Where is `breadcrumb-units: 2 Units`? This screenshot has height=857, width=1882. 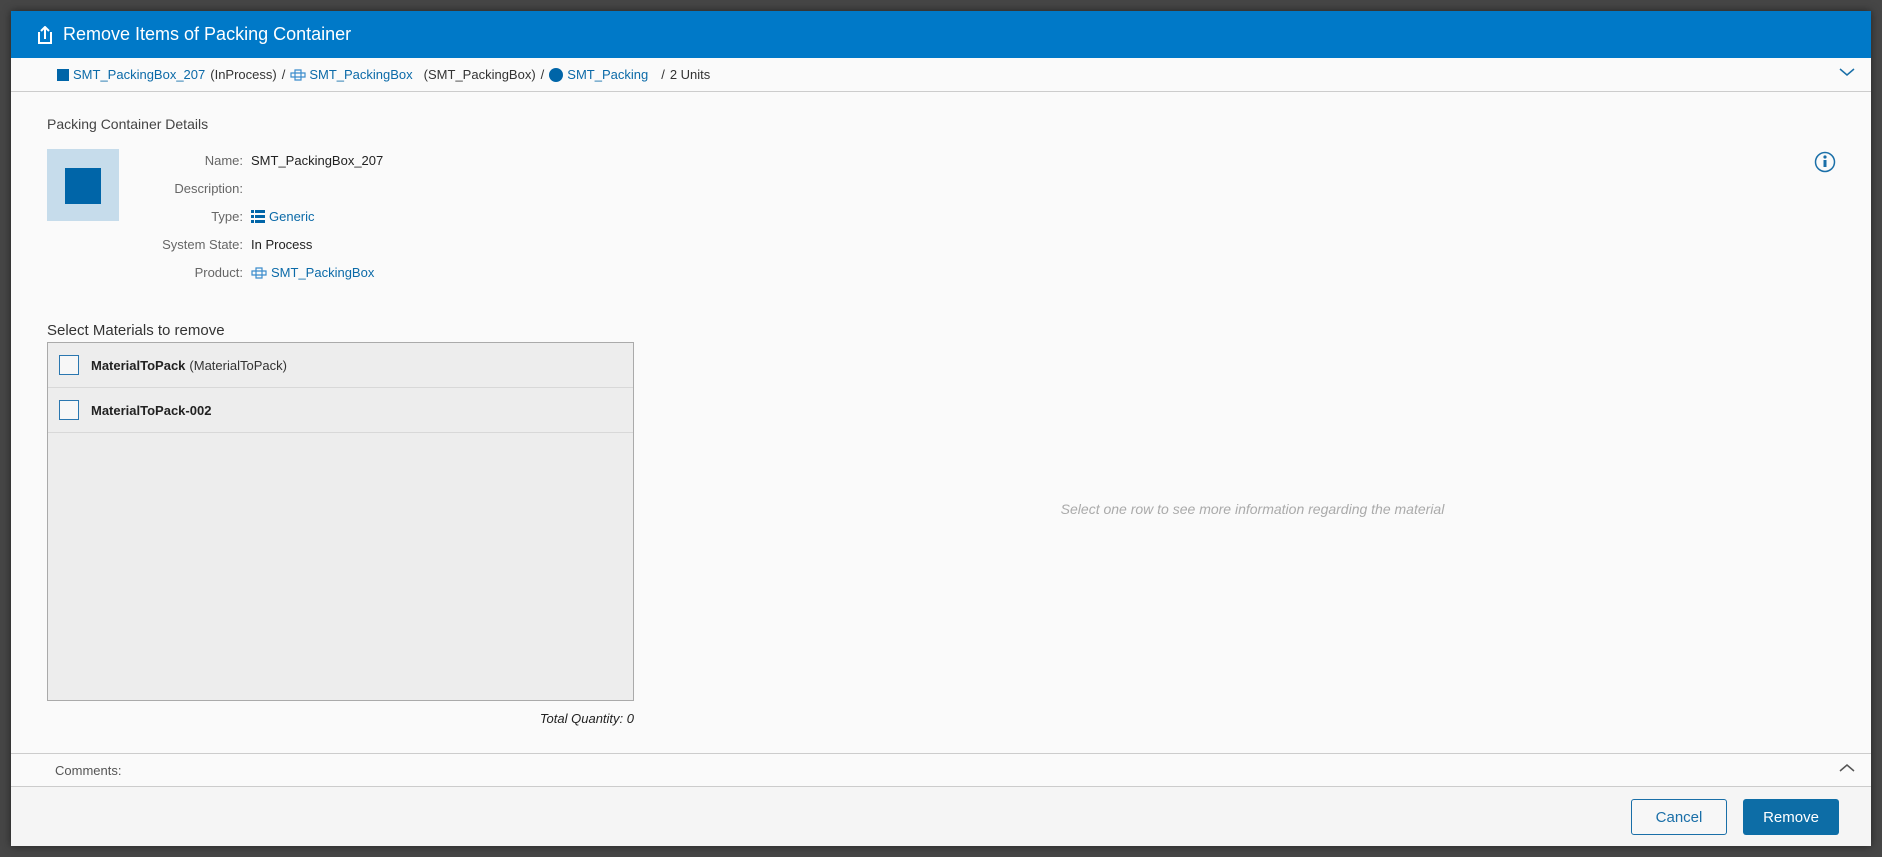
breadcrumb-units: 2 Units is located at coordinates (690, 74).